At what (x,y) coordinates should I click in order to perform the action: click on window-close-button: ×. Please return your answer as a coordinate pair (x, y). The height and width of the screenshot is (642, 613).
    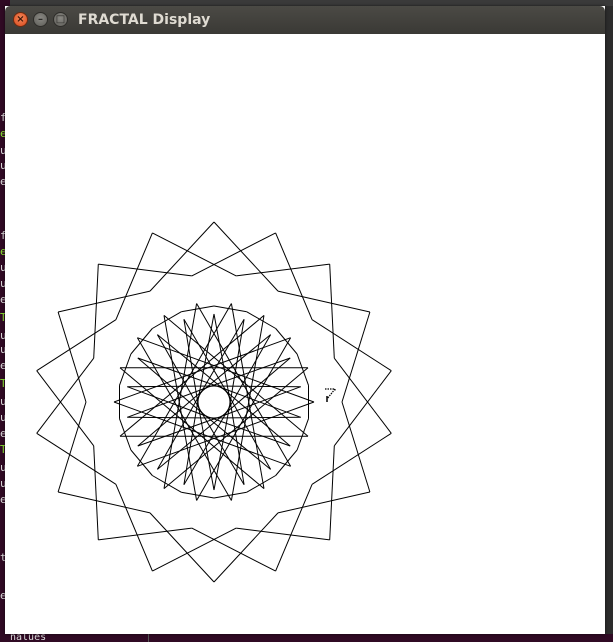
    Looking at the image, I should click on (20, 19).